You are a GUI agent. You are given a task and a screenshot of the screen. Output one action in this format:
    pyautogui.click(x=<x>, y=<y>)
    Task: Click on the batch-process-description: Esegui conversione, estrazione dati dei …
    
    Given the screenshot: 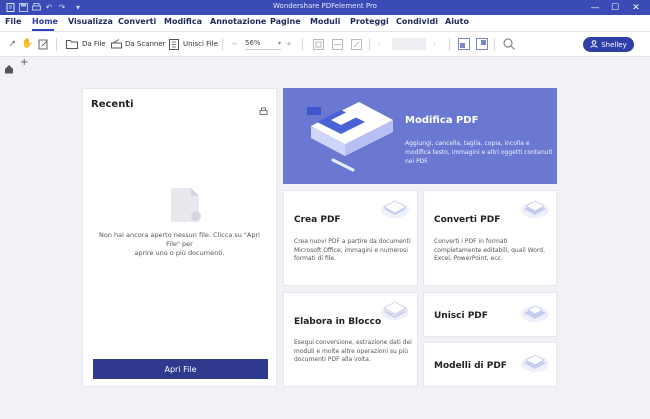 What is the action you would take?
    pyautogui.click(x=353, y=351)
    